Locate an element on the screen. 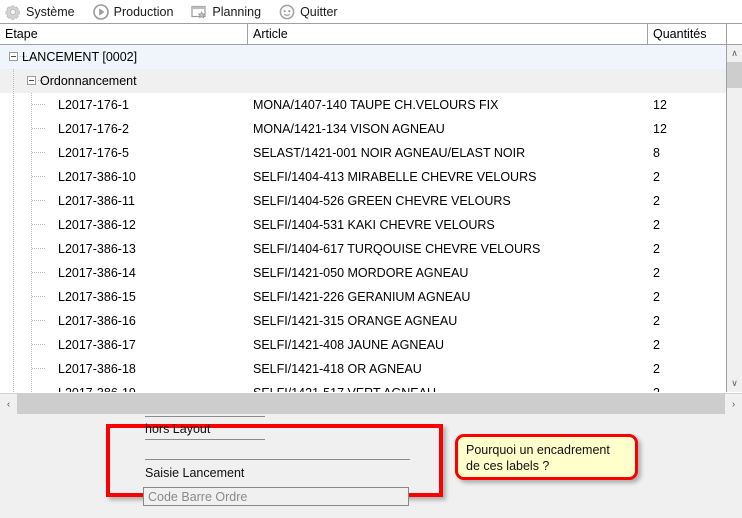 The image size is (742, 518). cell-etape: L2017-386-10 is located at coordinates (97, 177).